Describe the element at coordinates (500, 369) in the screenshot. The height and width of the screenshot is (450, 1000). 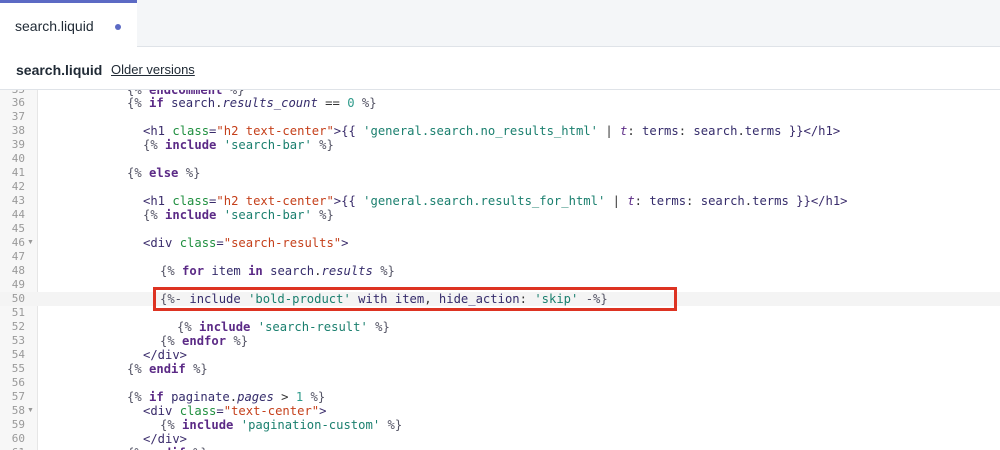
I see `code-line: 55 {% endif %}` at that location.